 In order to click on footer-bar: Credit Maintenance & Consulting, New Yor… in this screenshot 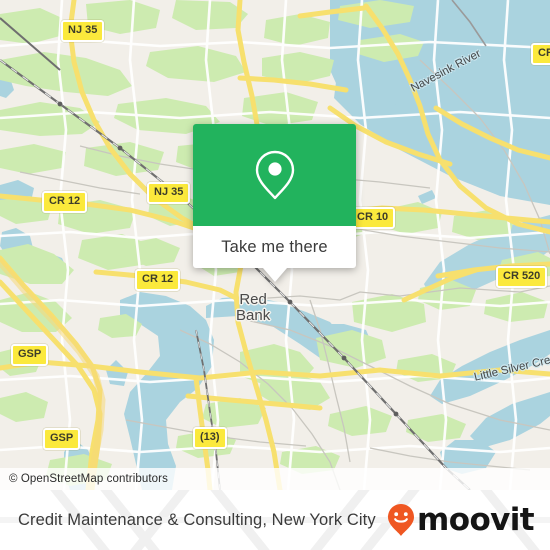, I will do `click(275, 520)`.